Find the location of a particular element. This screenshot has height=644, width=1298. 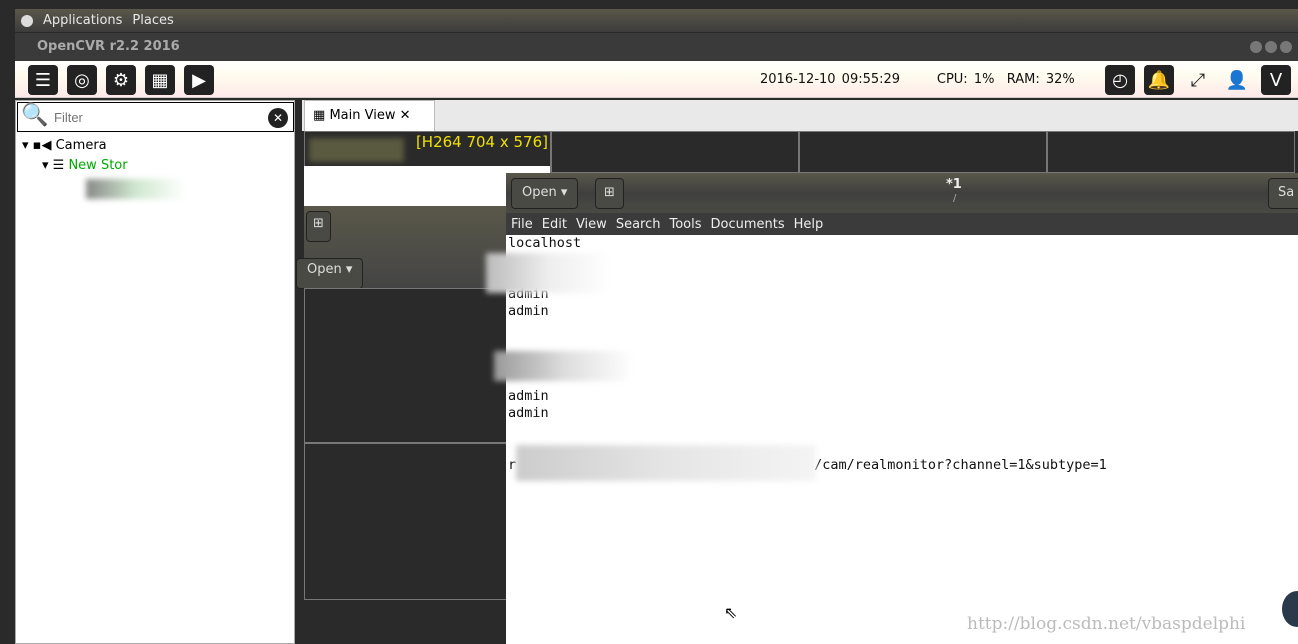

url-line: /cam/realmonitor?channel=1&subtype=1 is located at coordinates (960, 465).